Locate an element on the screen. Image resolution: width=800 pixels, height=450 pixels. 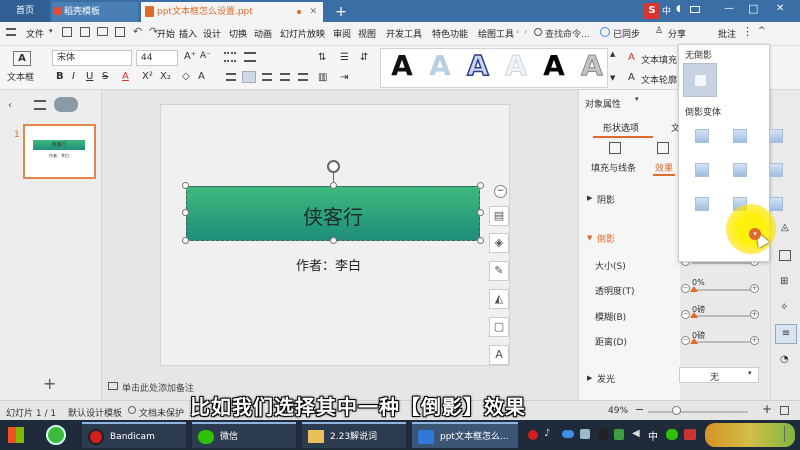
no-reflection-option is located at coordinates (700, 80).